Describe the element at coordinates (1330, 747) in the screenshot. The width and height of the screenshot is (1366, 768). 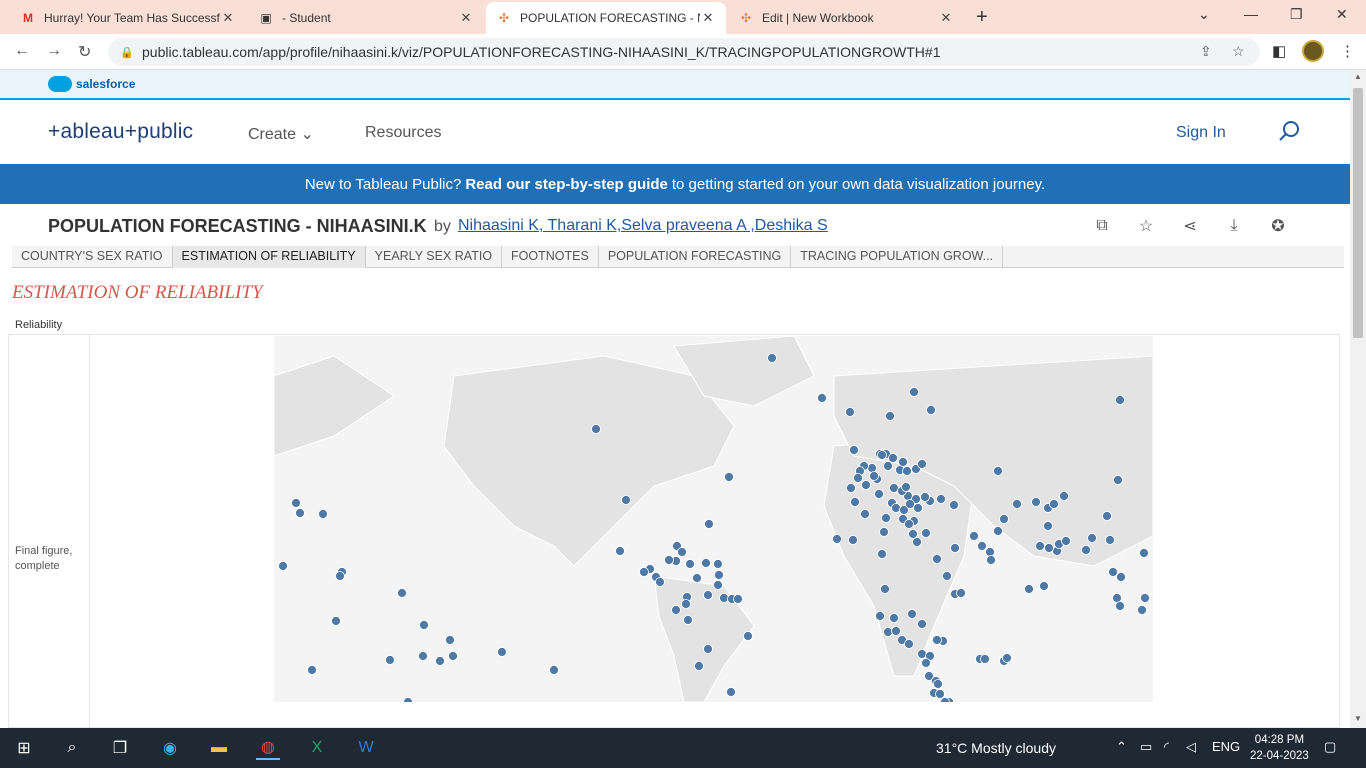
I see `notifications-icon: ▢` at that location.